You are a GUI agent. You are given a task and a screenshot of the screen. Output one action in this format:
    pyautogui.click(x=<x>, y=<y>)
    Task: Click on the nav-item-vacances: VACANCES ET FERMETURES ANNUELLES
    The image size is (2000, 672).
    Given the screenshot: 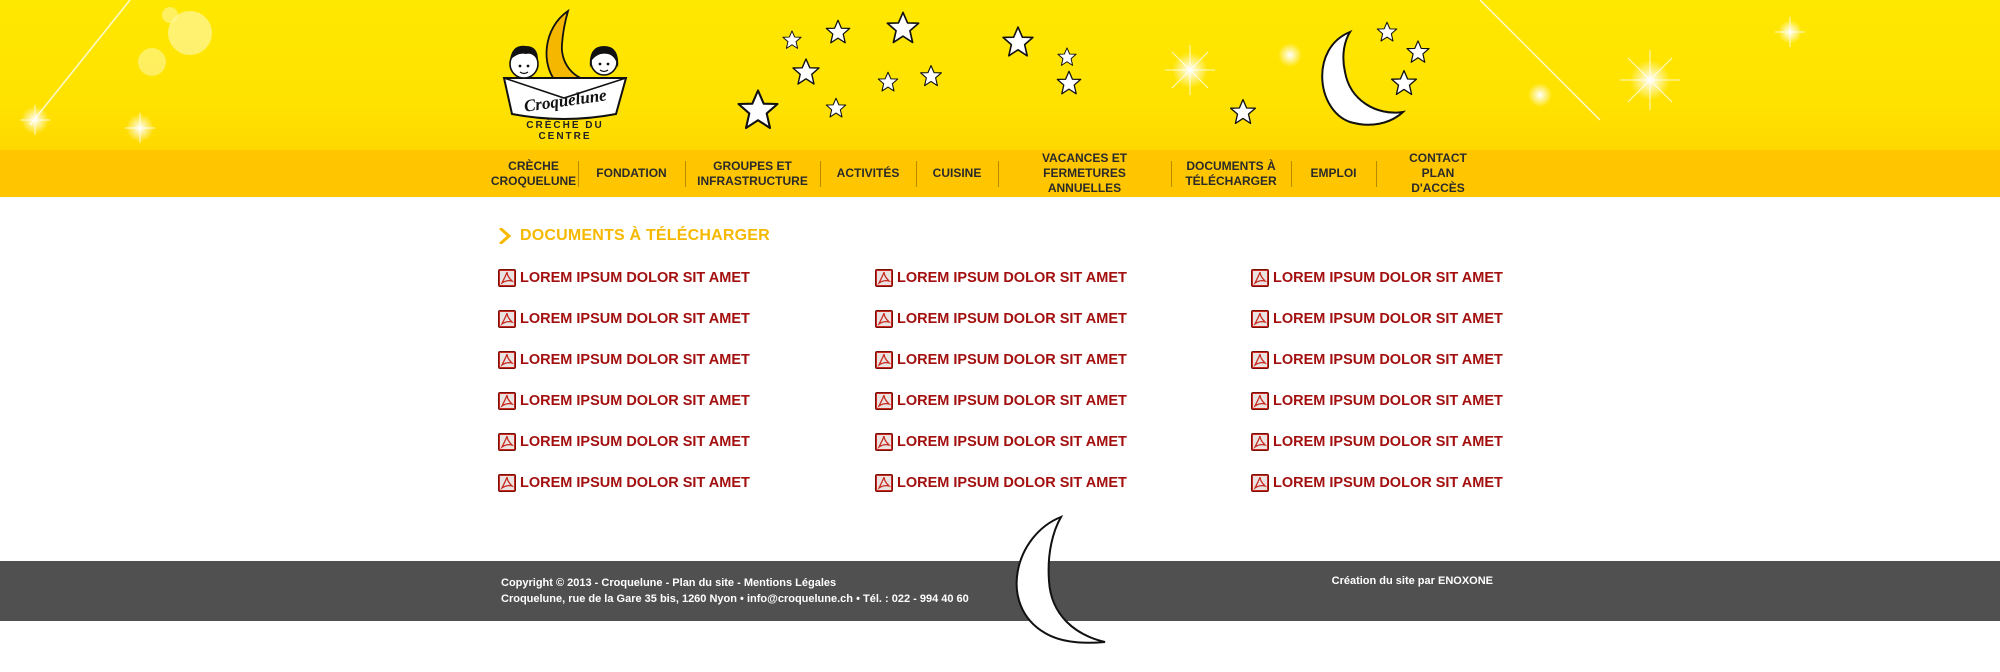 What is the action you would take?
    pyautogui.click(x=1084, y=173)
    